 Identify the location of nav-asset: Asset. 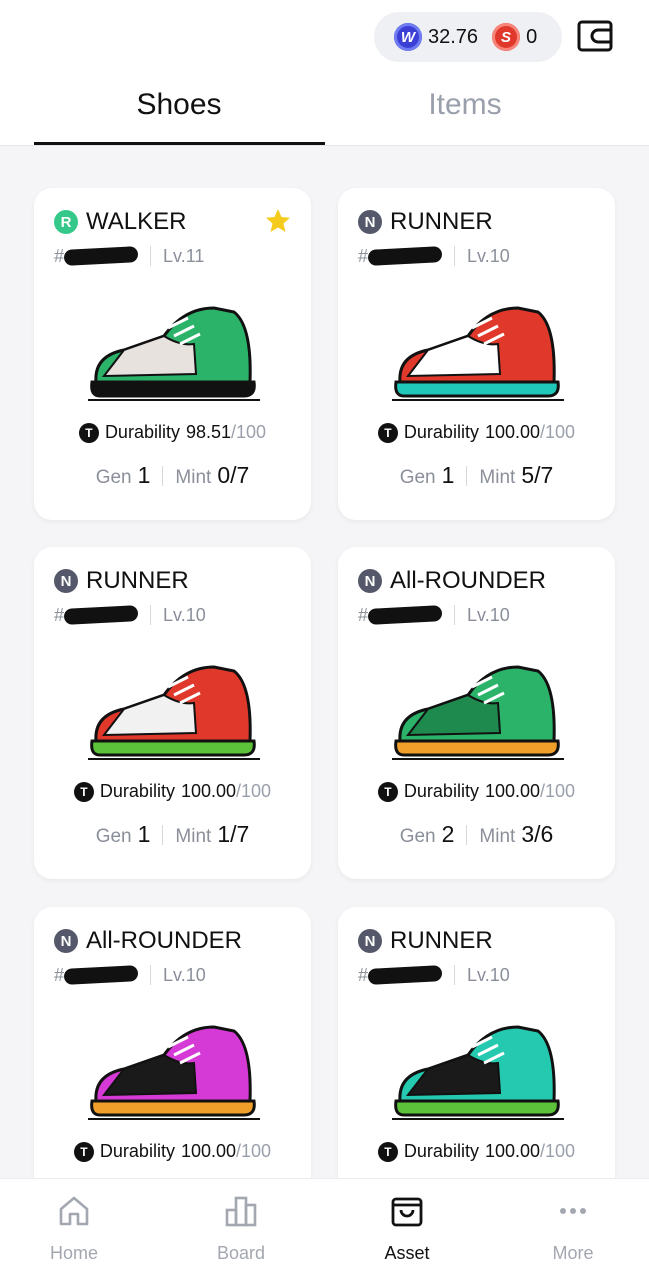
(407, 1228).